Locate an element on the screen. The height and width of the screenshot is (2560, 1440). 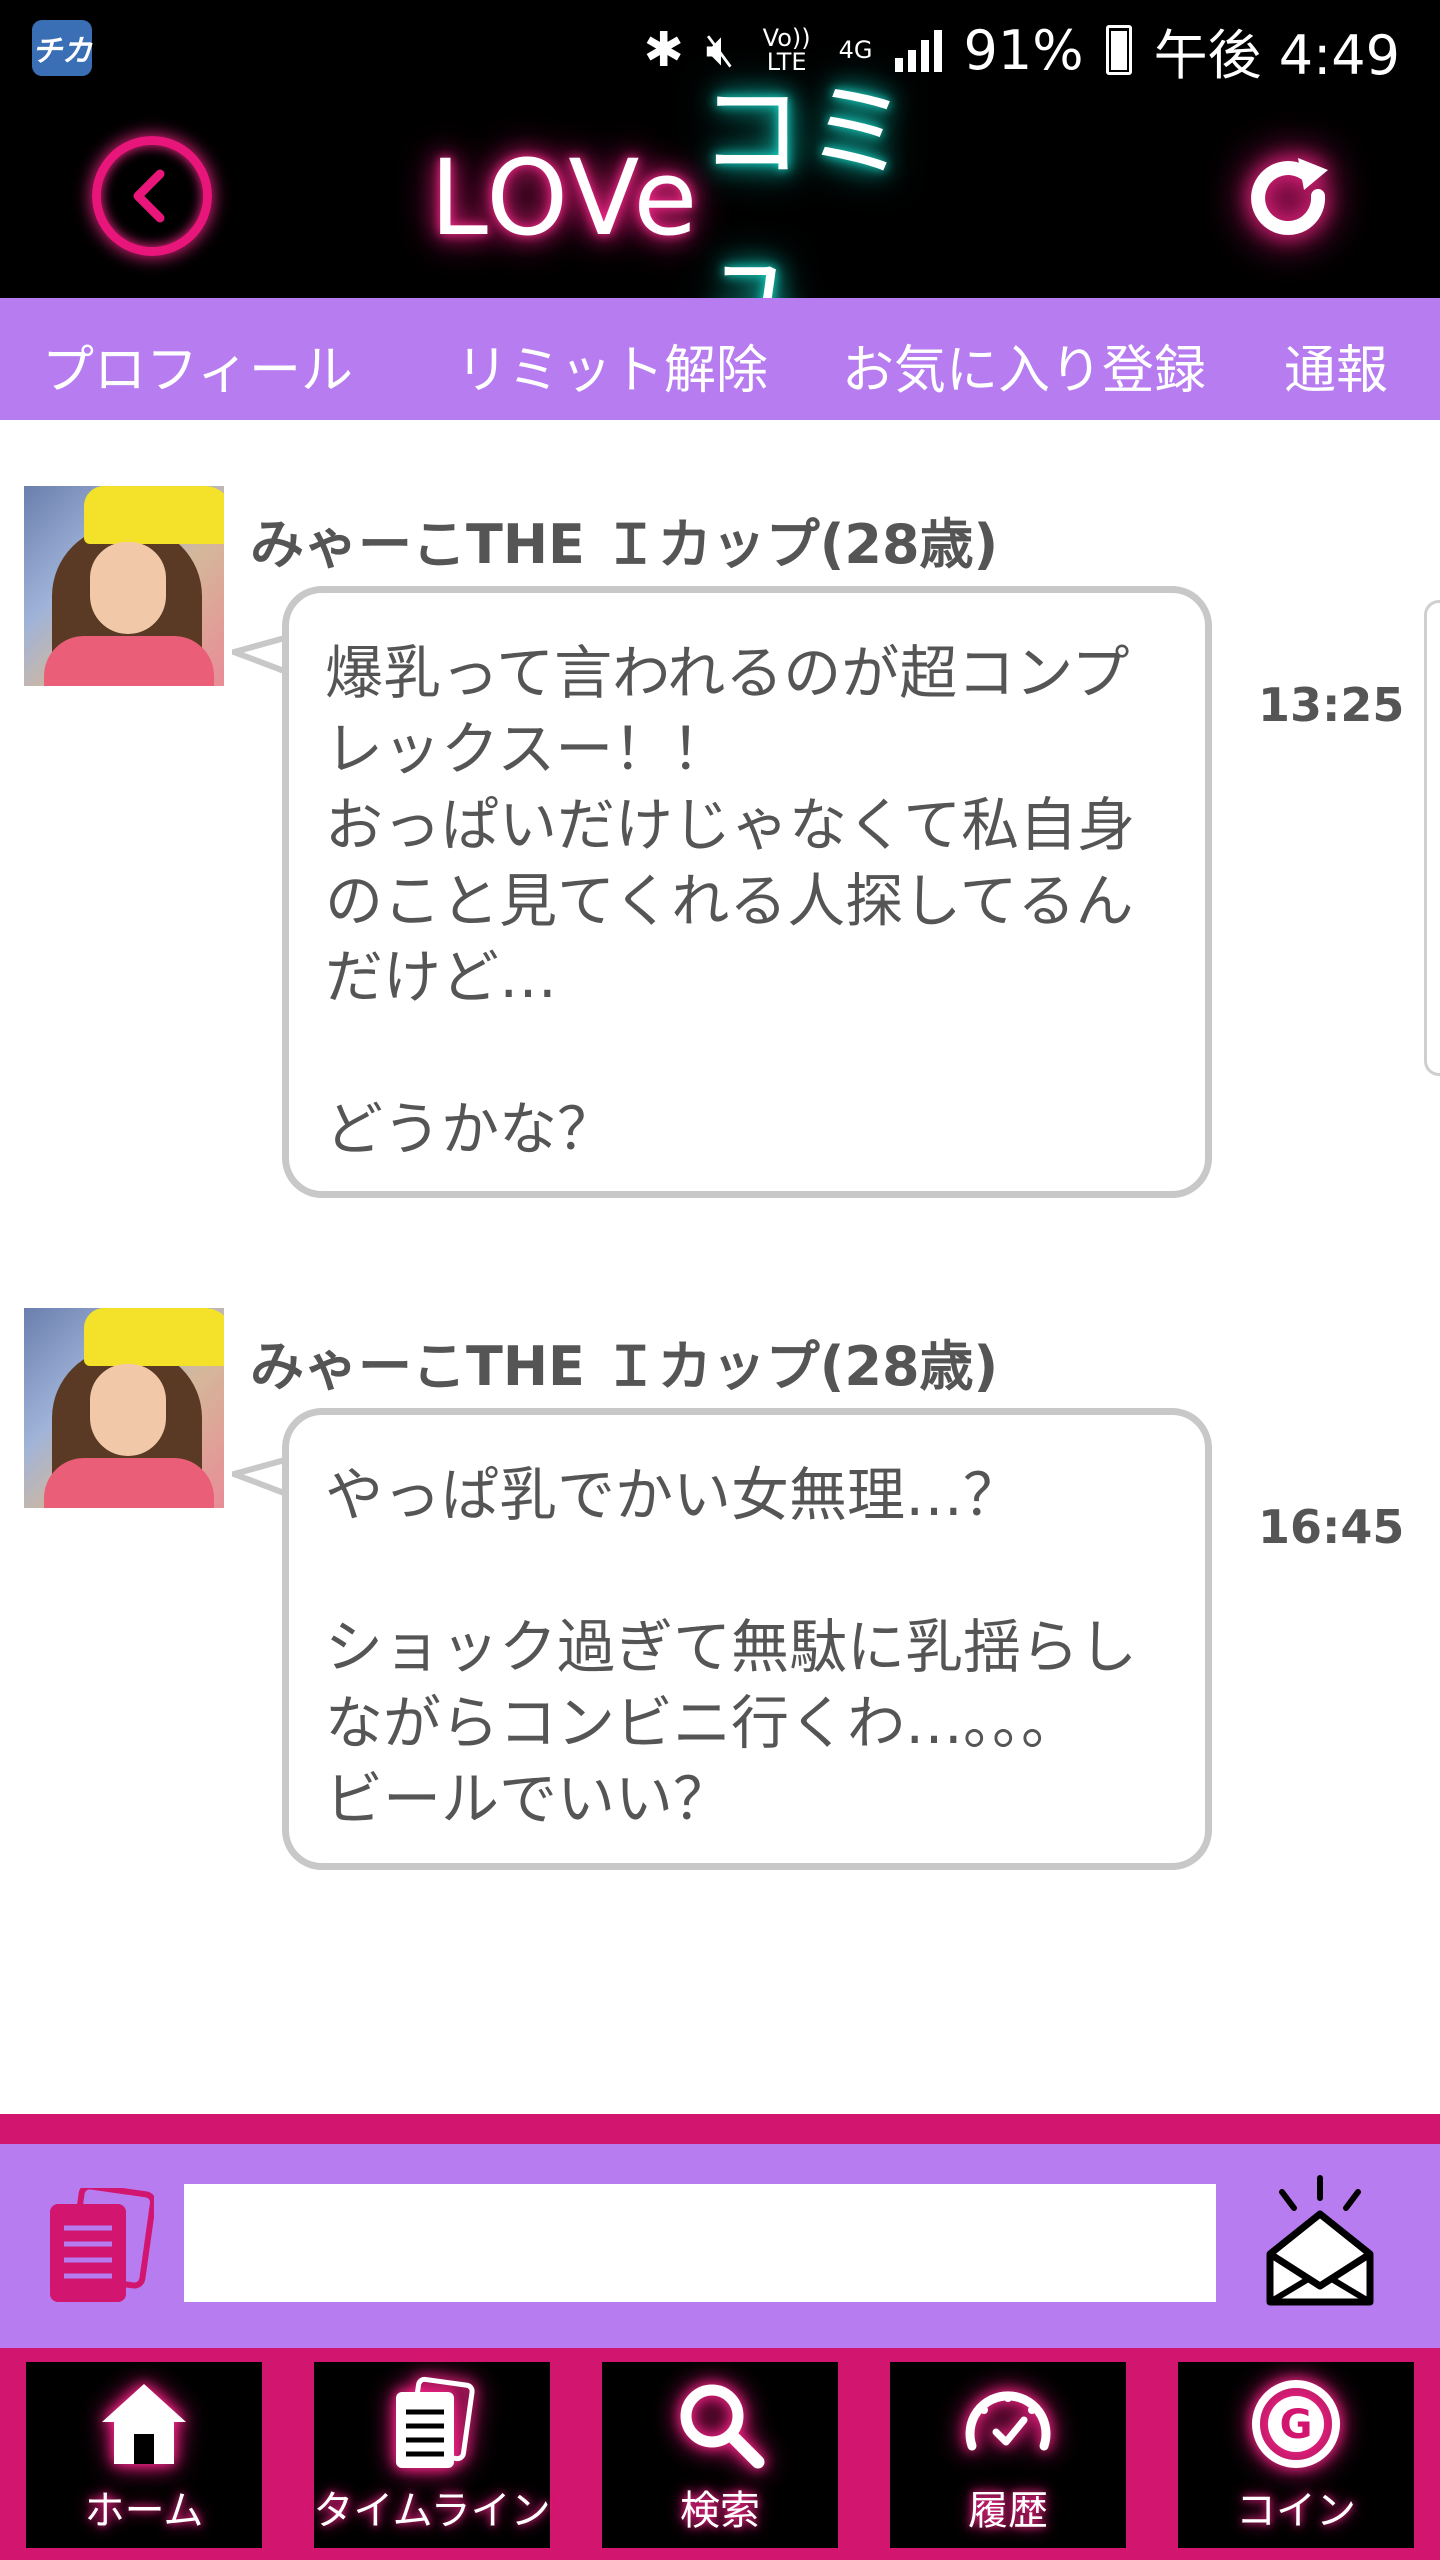
bluetooth-icon: ✱ is located at coordinates (663, 50).